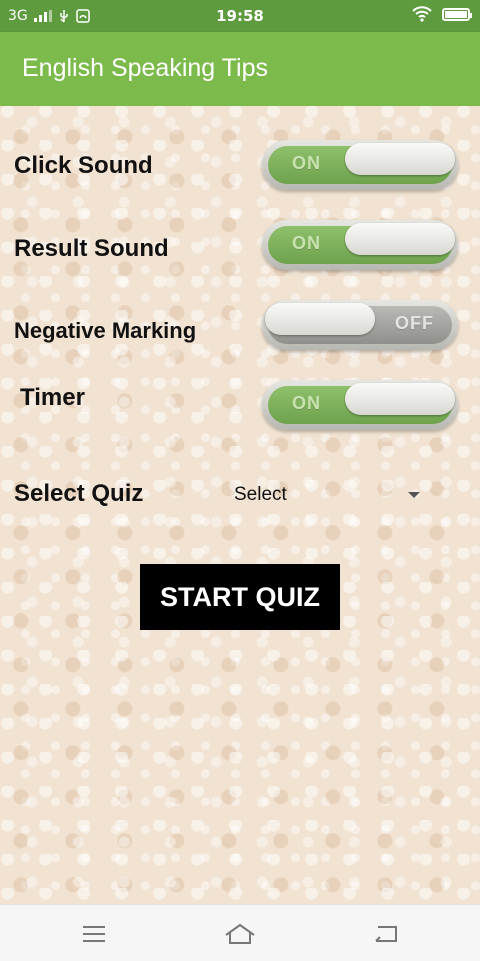 This screenshot has width=480, height=961. What do you see at coordinates (457, 14) in the screenshot?
I see `battery-icon` at bounding box center [457, 14].